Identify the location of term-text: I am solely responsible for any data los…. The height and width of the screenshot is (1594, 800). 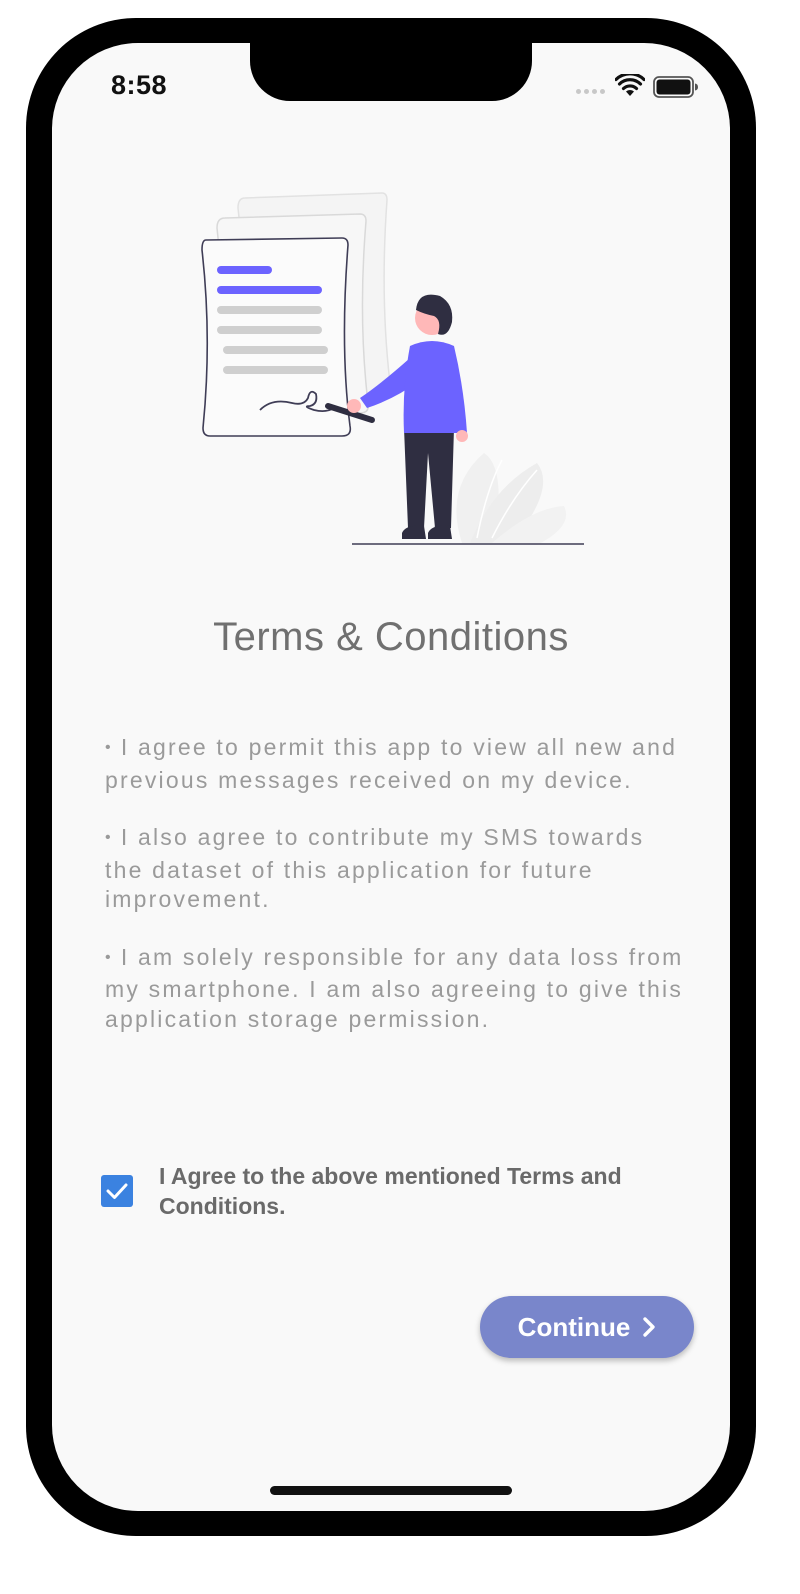
(394, 987).